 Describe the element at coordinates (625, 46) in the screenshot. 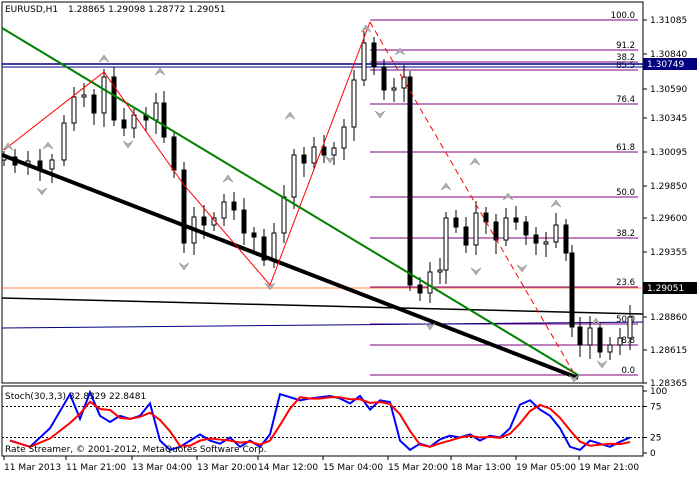

I see `fib-level-label: 91.2` at that location.